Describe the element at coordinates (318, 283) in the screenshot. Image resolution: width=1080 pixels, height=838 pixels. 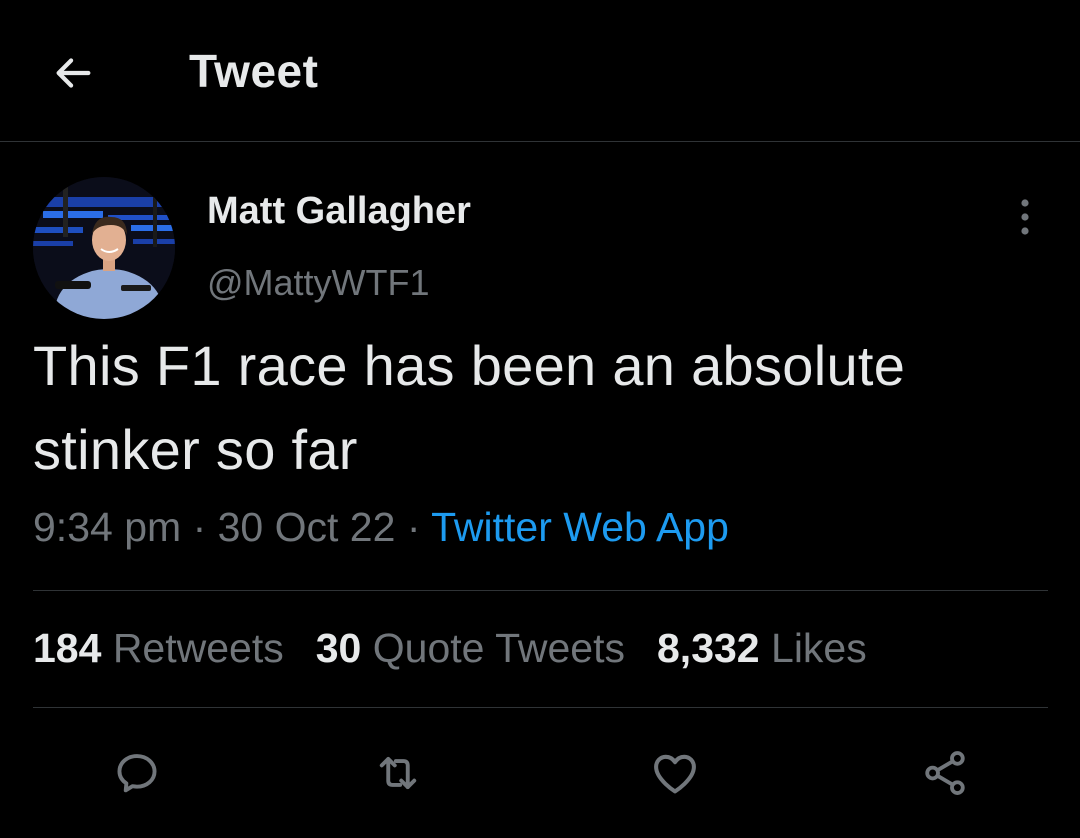
I see `user-handle: @MattyWTF1` at that location.